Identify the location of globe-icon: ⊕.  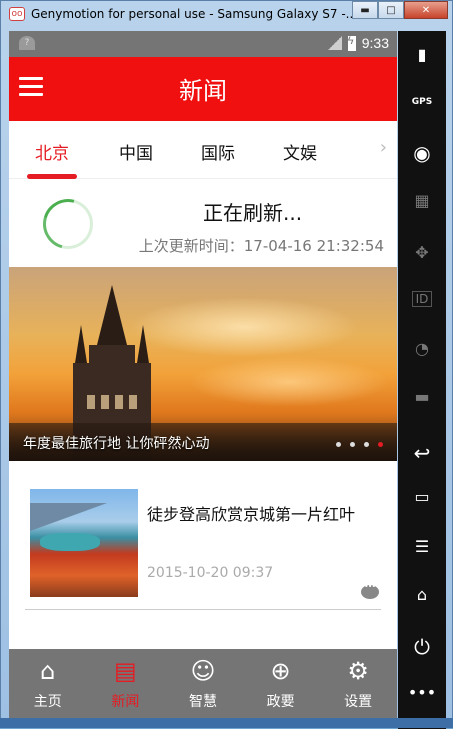
(280, 671).